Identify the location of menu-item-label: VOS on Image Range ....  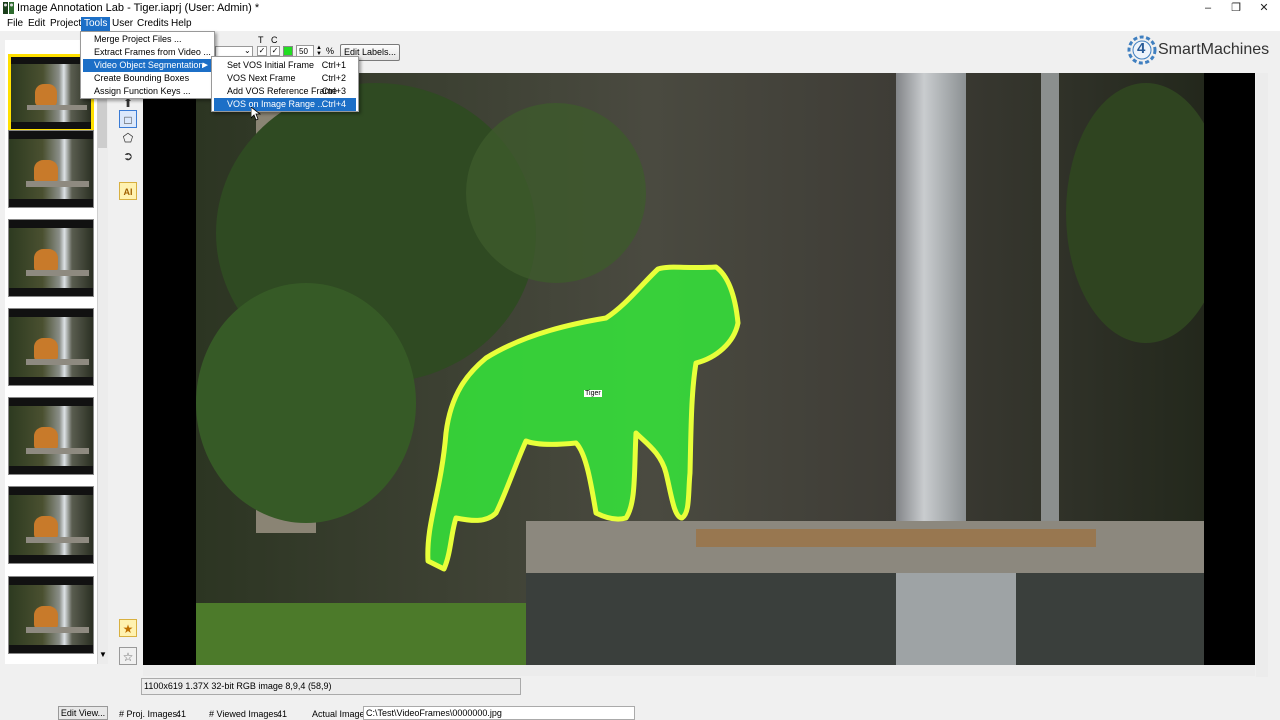
(276, 104).